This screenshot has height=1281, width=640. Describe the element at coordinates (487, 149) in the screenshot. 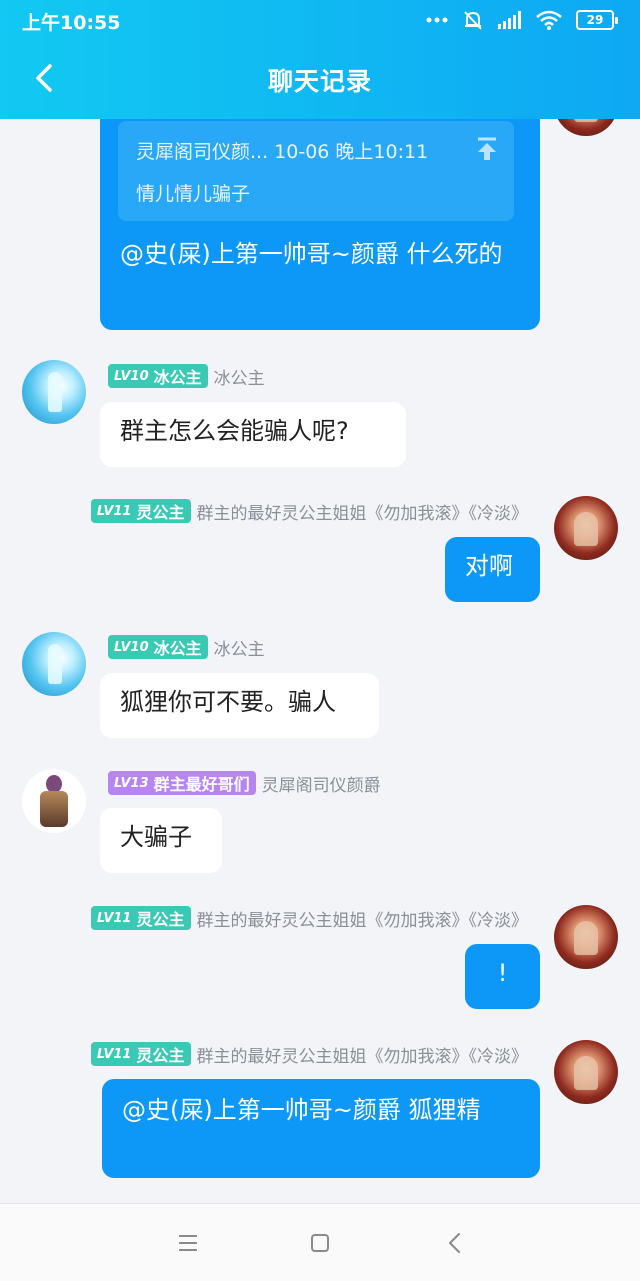

I see `jump-to-top-icon` at that location.